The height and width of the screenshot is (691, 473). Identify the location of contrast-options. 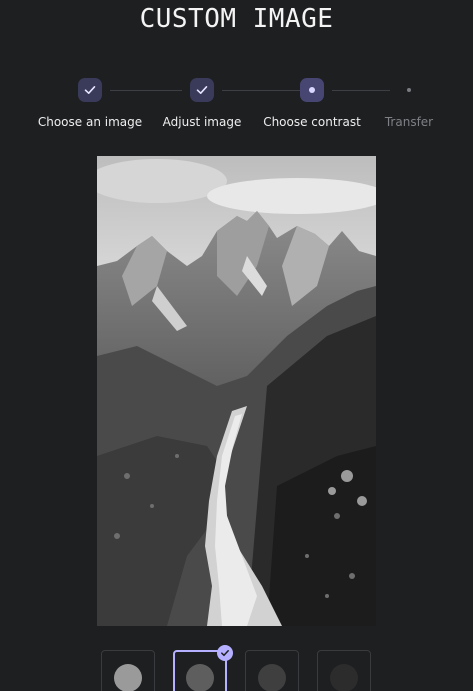
(236, 668).